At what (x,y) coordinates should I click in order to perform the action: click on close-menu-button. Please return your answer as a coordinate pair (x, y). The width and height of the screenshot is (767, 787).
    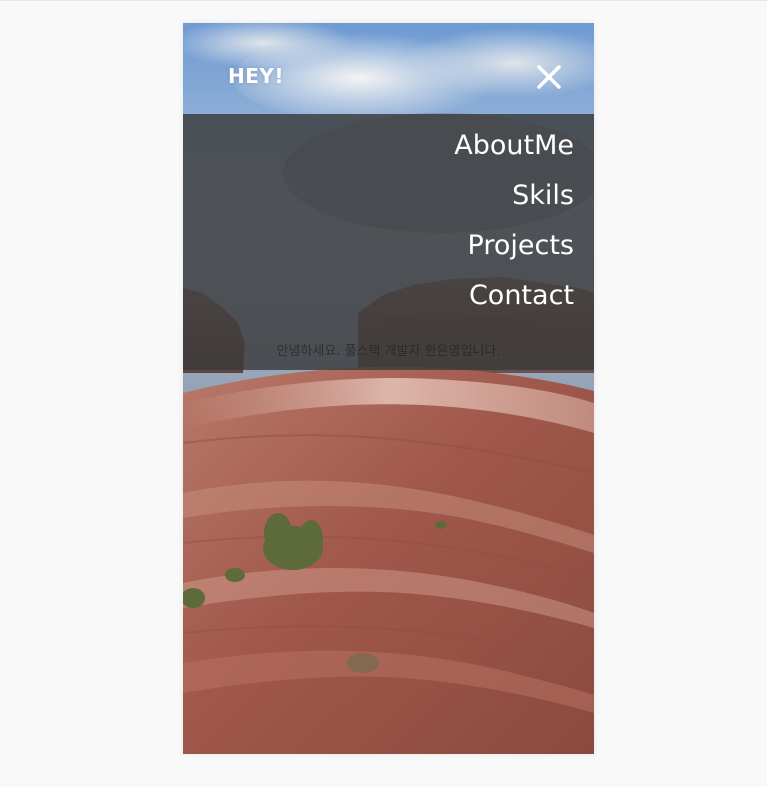
    Looking at the image, I should click on (549, 77).